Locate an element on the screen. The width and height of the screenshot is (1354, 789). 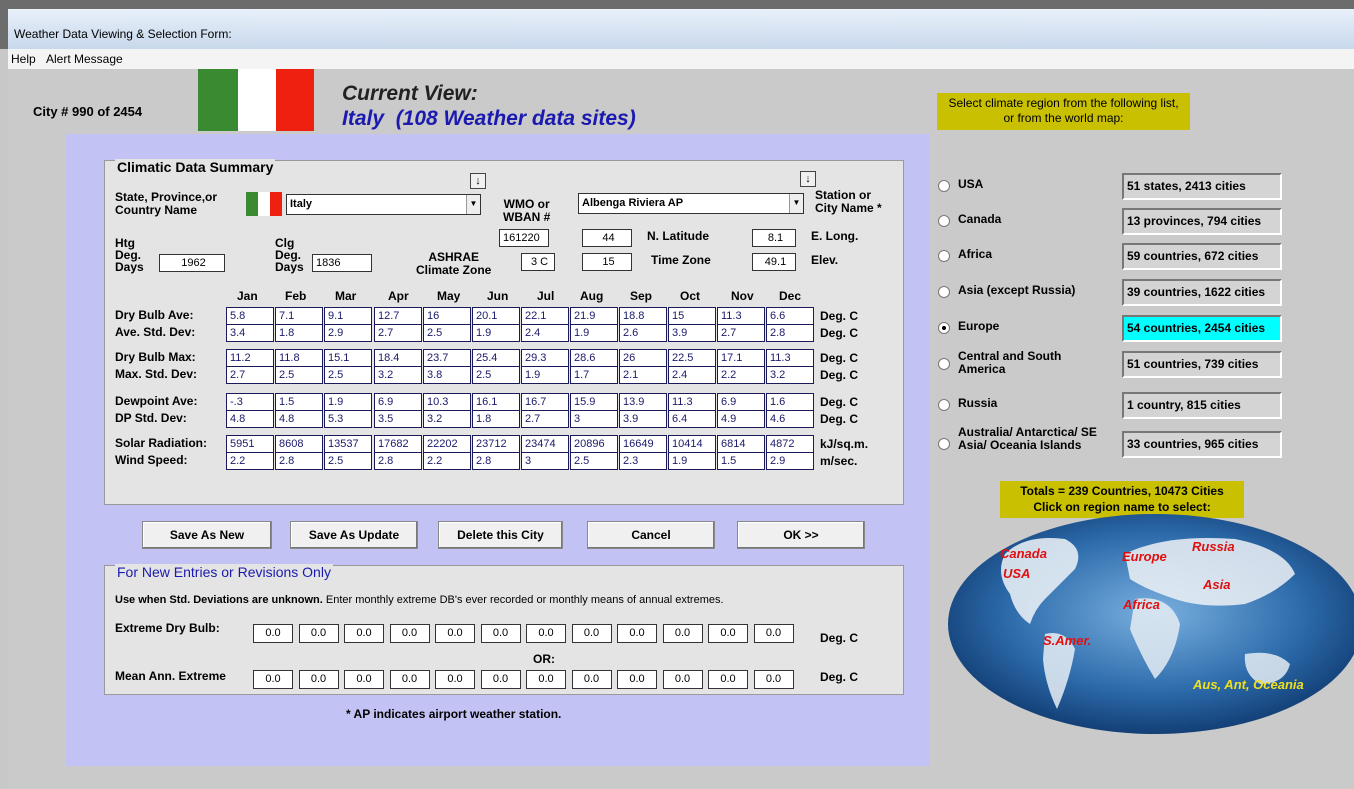
data-cell: 1.8 is located at coordinates (496, 419).